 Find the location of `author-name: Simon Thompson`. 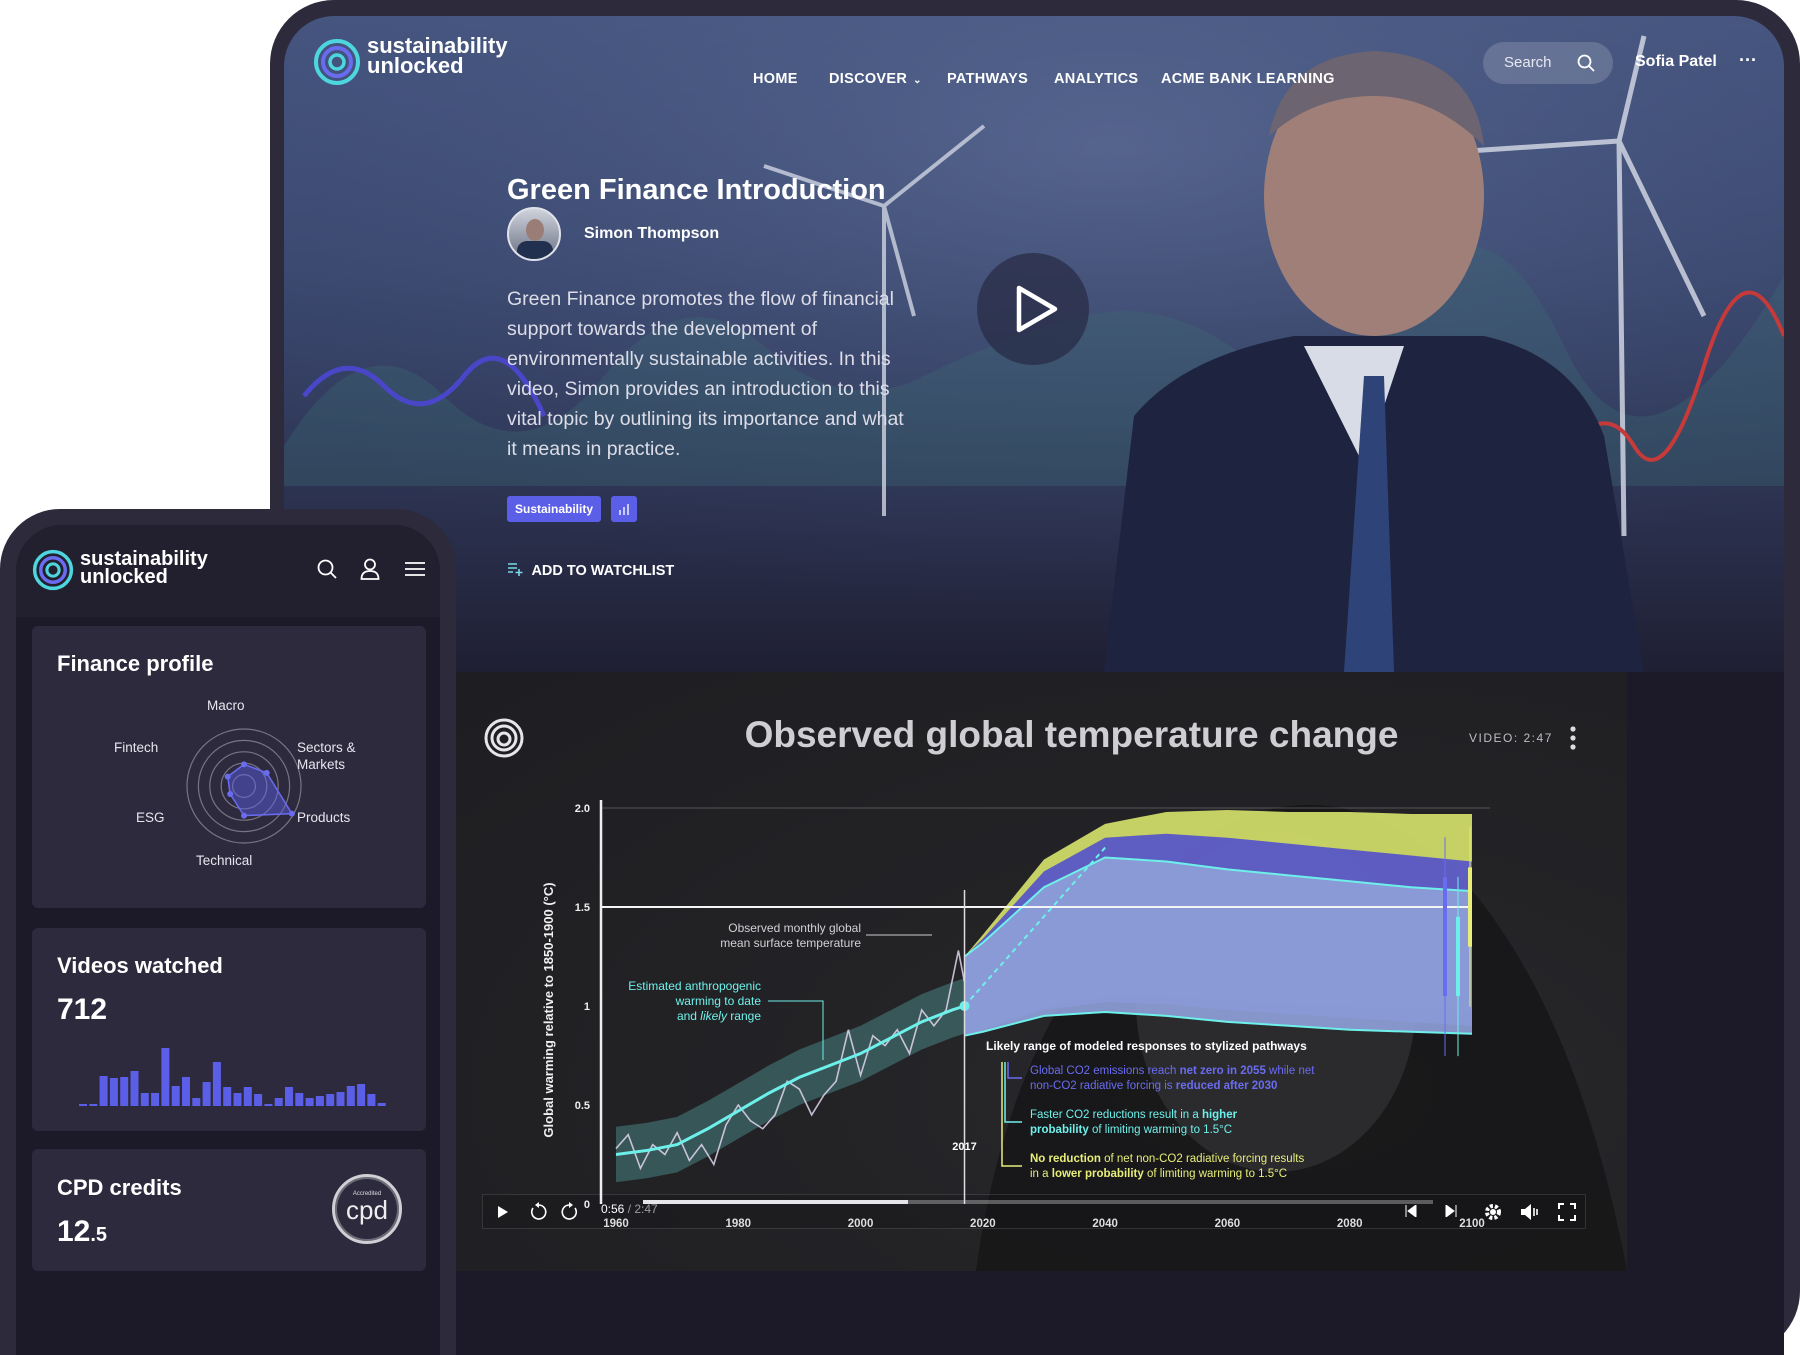

author-name: Simon Thompson is located at coordinates (651, 234).